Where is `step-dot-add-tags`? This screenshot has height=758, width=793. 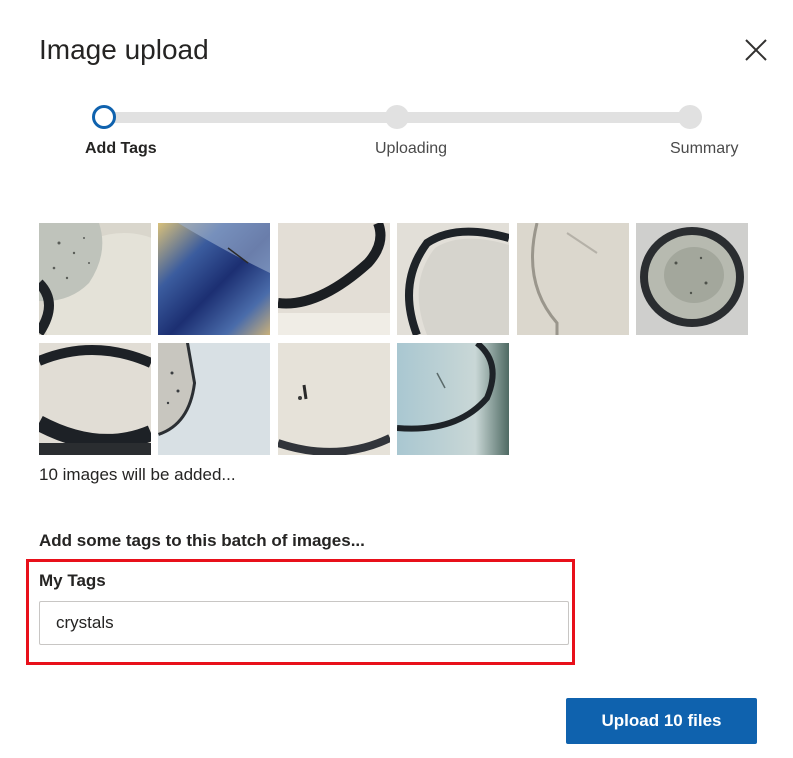 step-dot-add-tags is located at coordinates (104, 117).